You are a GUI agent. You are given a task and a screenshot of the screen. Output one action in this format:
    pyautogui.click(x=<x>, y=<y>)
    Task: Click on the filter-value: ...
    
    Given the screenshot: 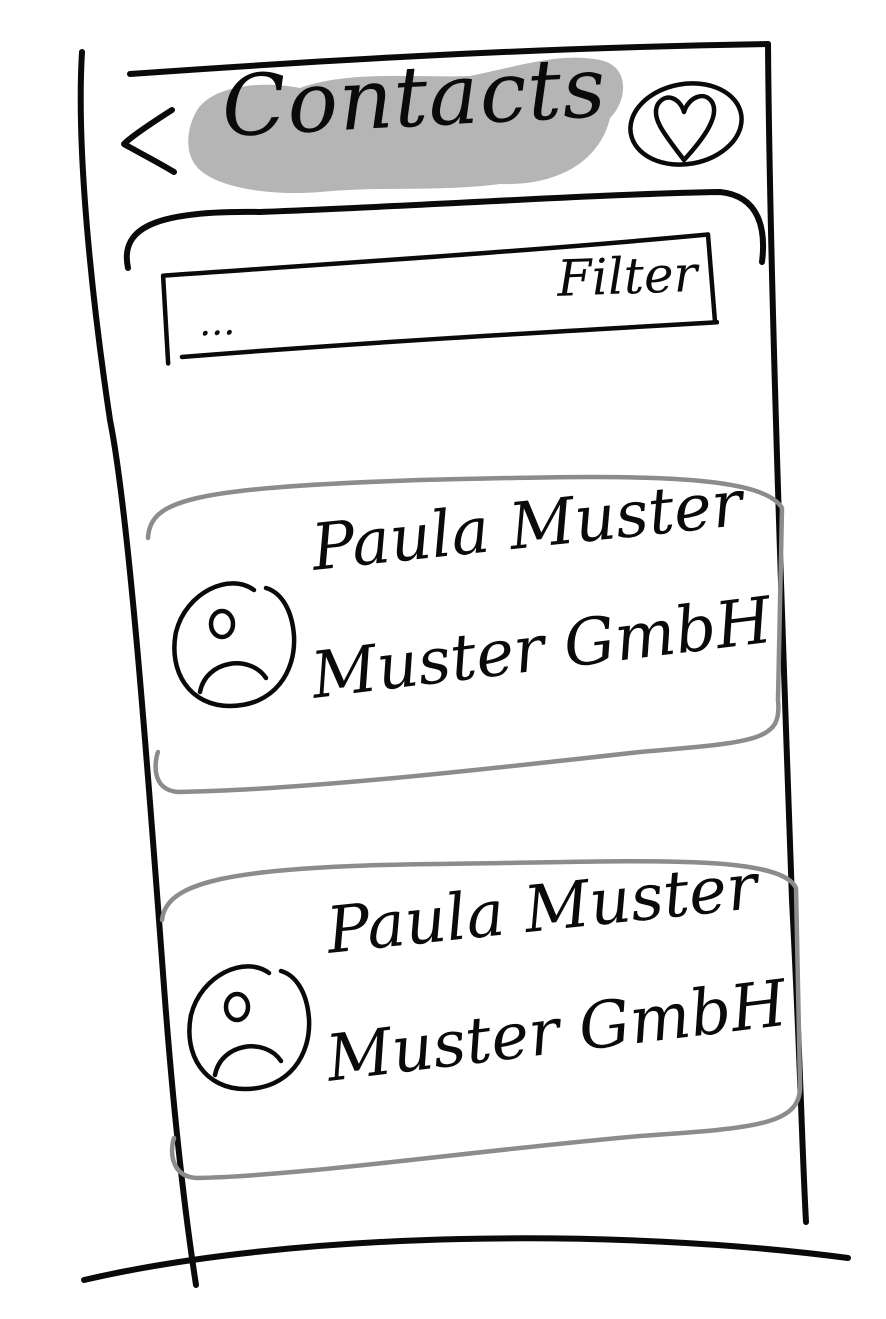 What is the action you would take?
    pyautogui.click(x=216, y=322)
    